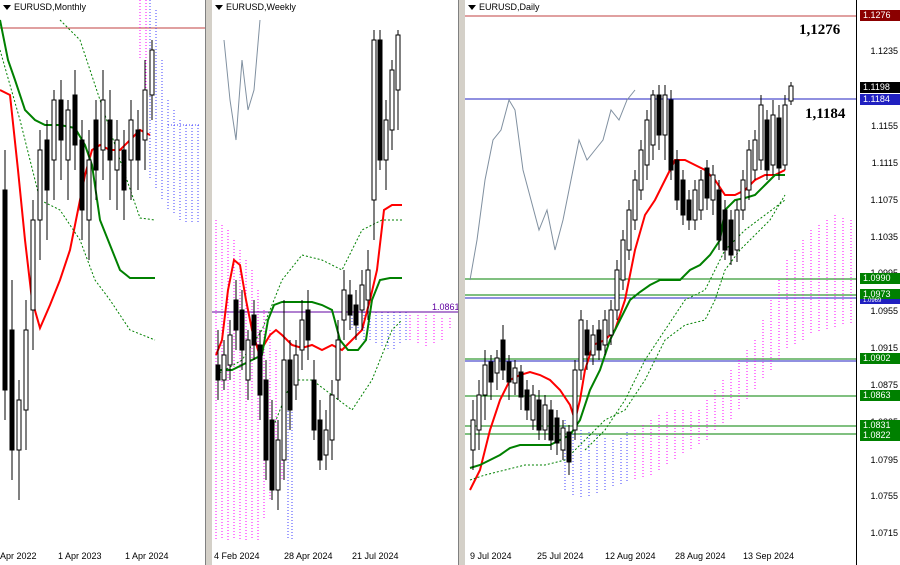  What do you see at coordinates (491, 556) in the screenshot?
I see `x-label: 9 Jul 2024` at bounding box center [491, 556].